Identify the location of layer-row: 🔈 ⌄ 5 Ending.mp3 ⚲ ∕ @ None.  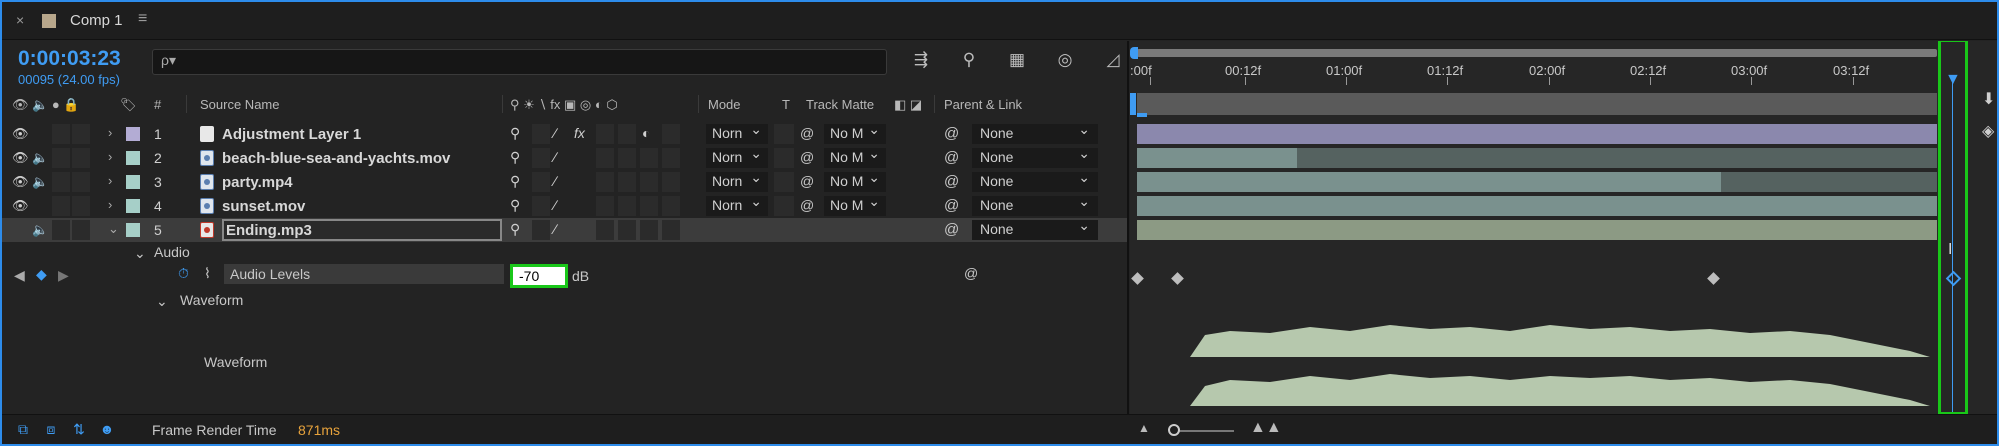
(565, 229).